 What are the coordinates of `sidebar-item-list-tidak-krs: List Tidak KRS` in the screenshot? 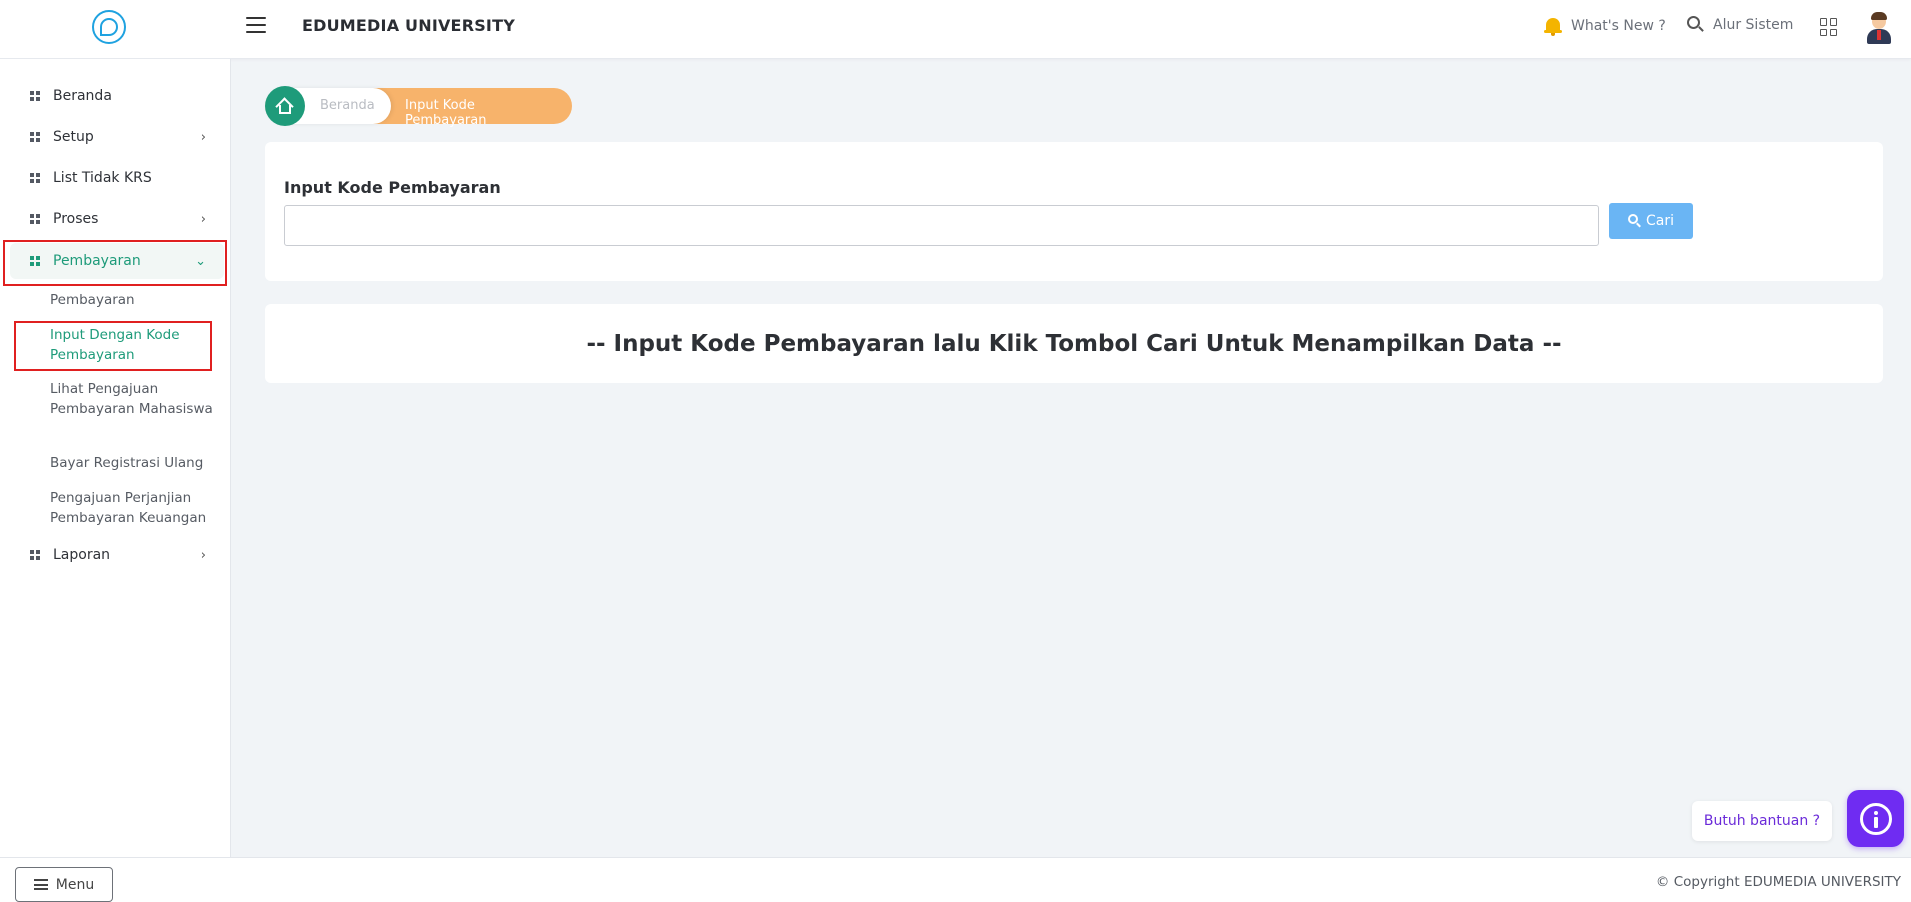 It's located at (117, 178).